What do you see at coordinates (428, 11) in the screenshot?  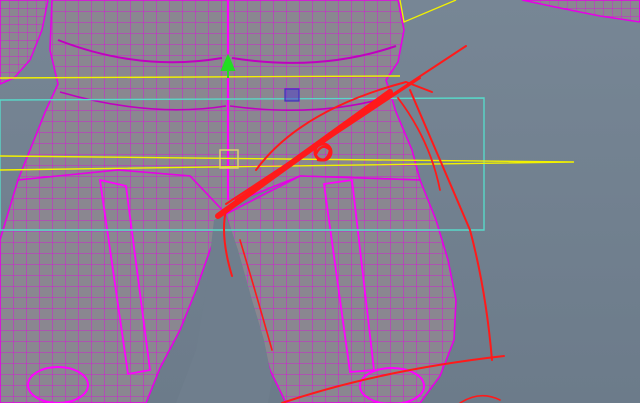 I see `yellow-plane-top-right` at bounding box center [428, 11].